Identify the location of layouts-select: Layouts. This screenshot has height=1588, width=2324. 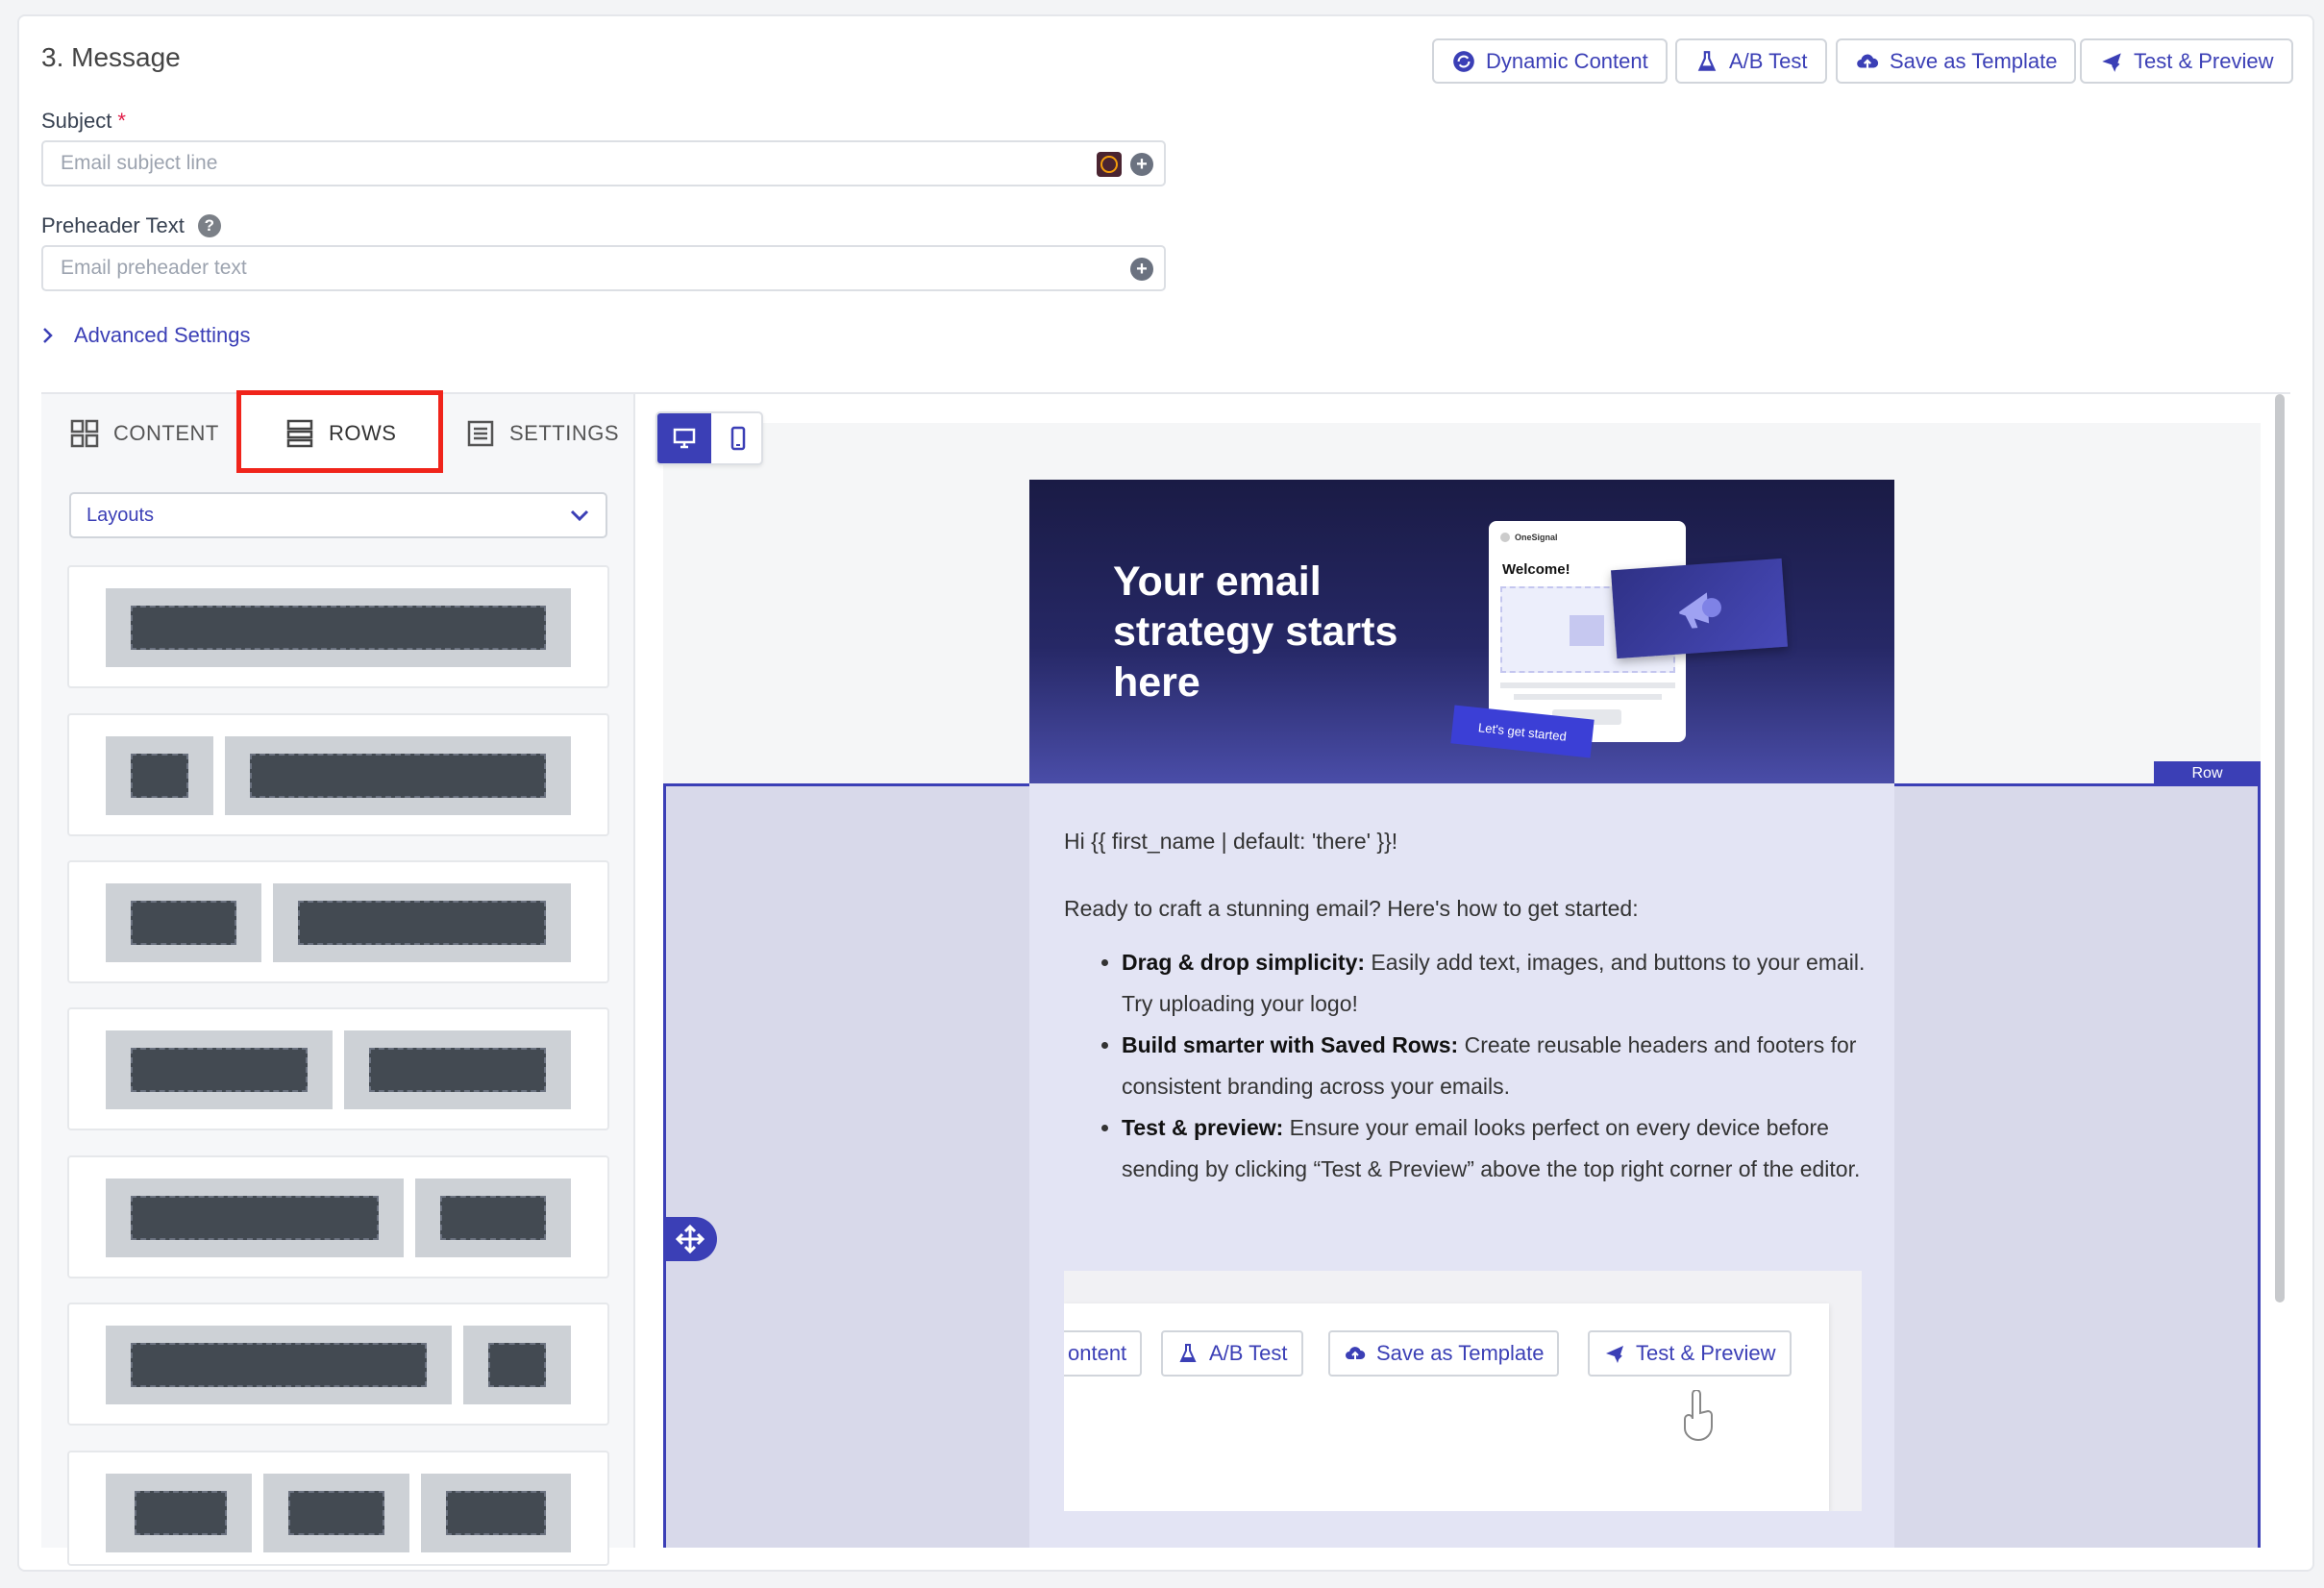
(338, 515).